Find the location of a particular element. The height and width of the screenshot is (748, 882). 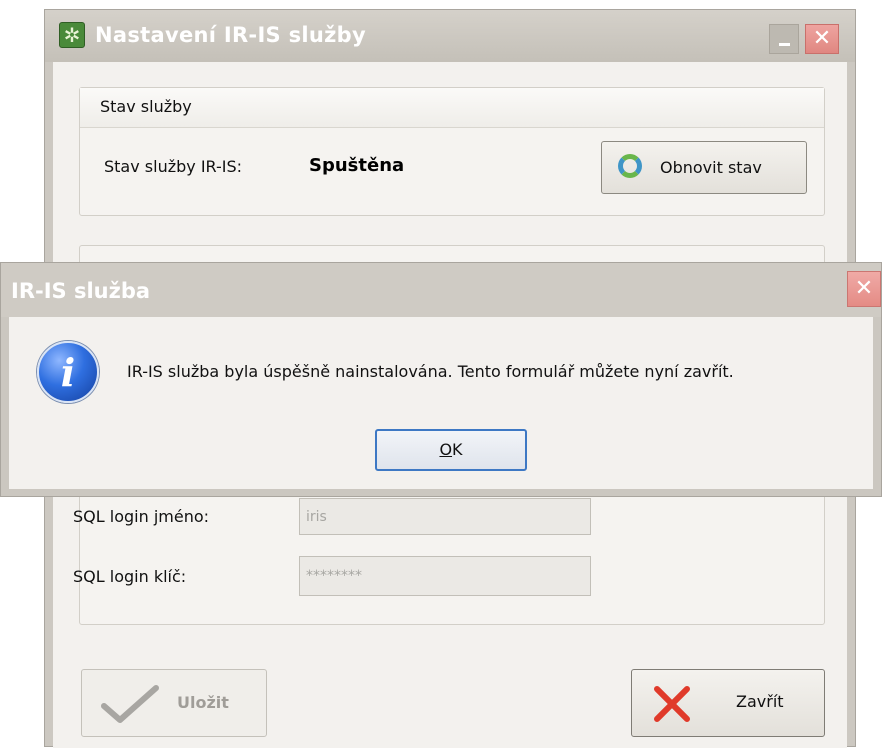

sql-login-label: SQL login jméno: is located at coordinates (141, 516).